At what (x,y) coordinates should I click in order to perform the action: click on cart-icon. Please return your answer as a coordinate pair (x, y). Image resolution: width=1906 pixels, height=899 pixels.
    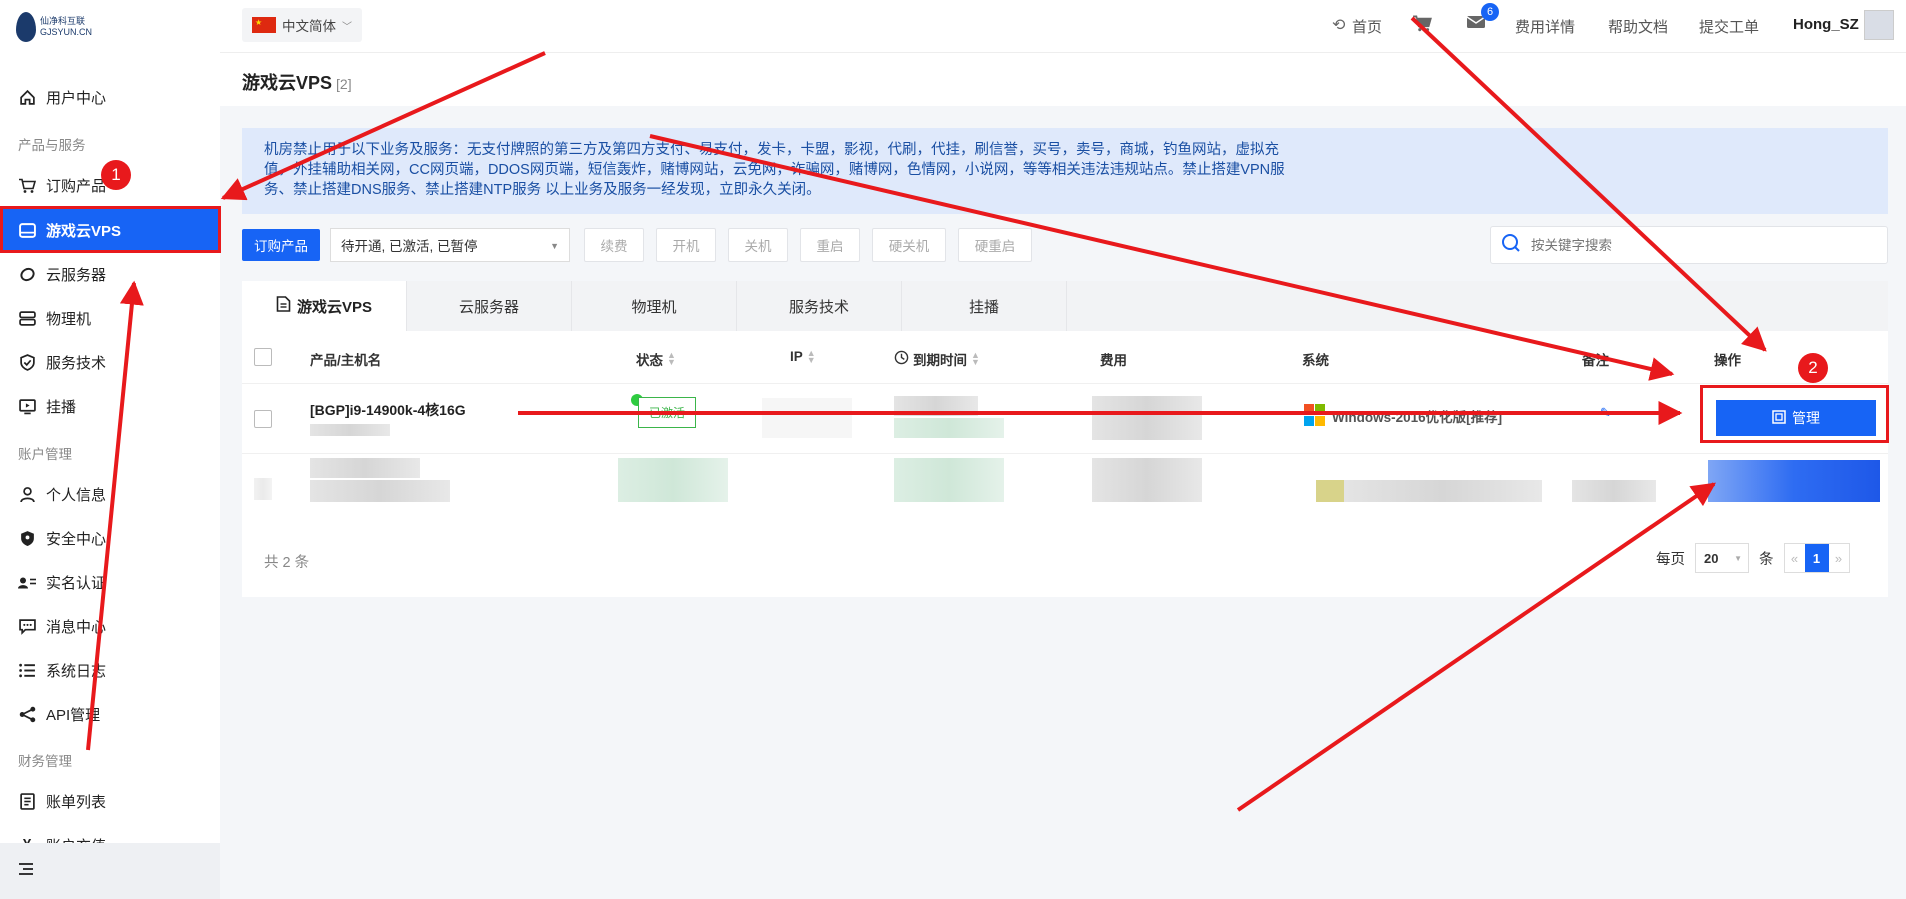
    Looking at the image, I should click on (1422, 25).